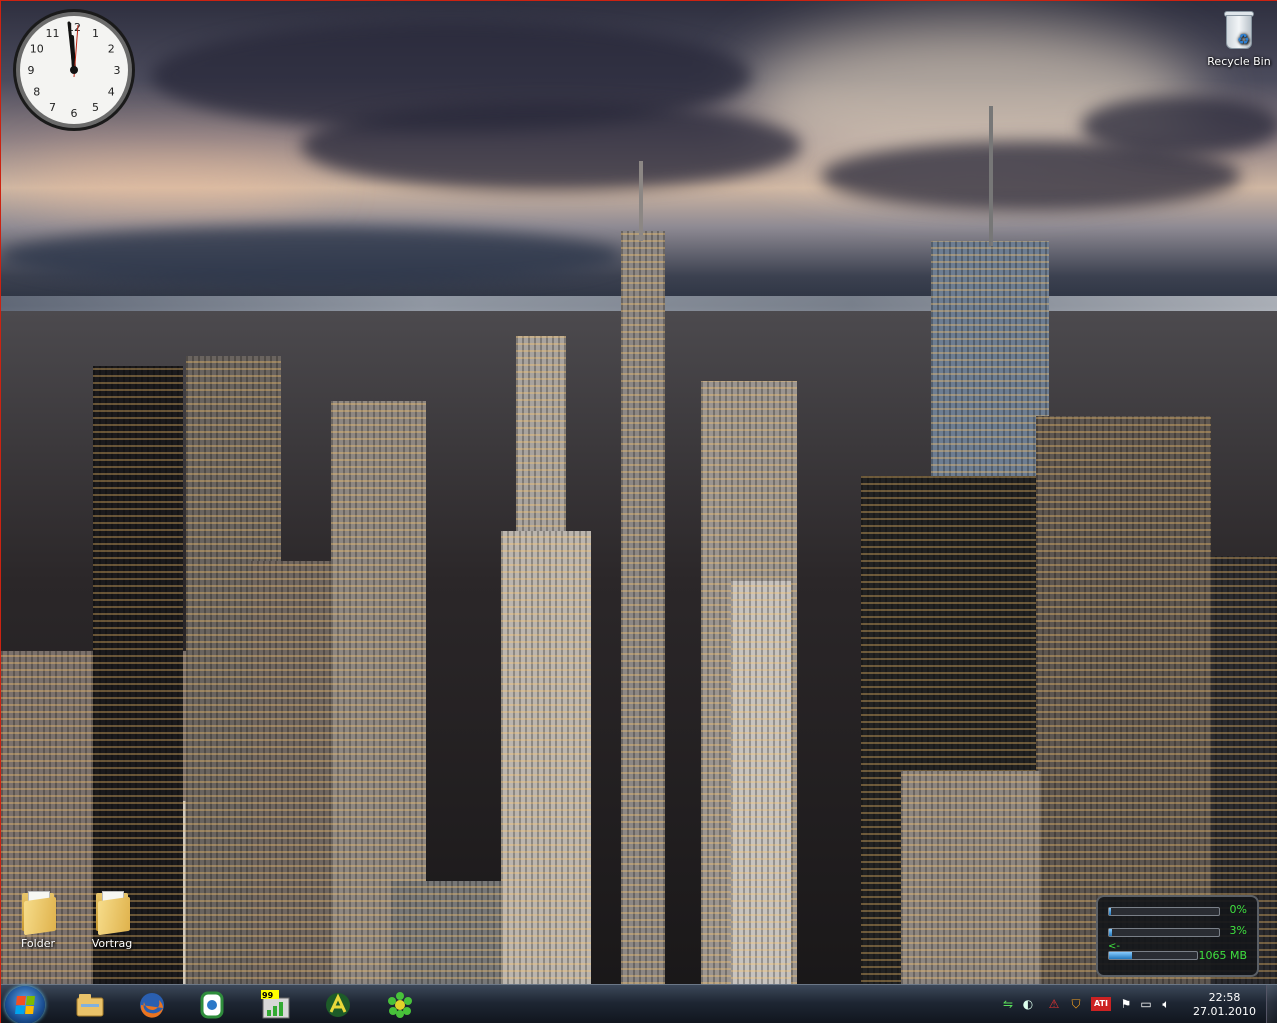  Describe the element at coordinates (31, 70) in the screenshot. I see `clock-number: 9` at that location.